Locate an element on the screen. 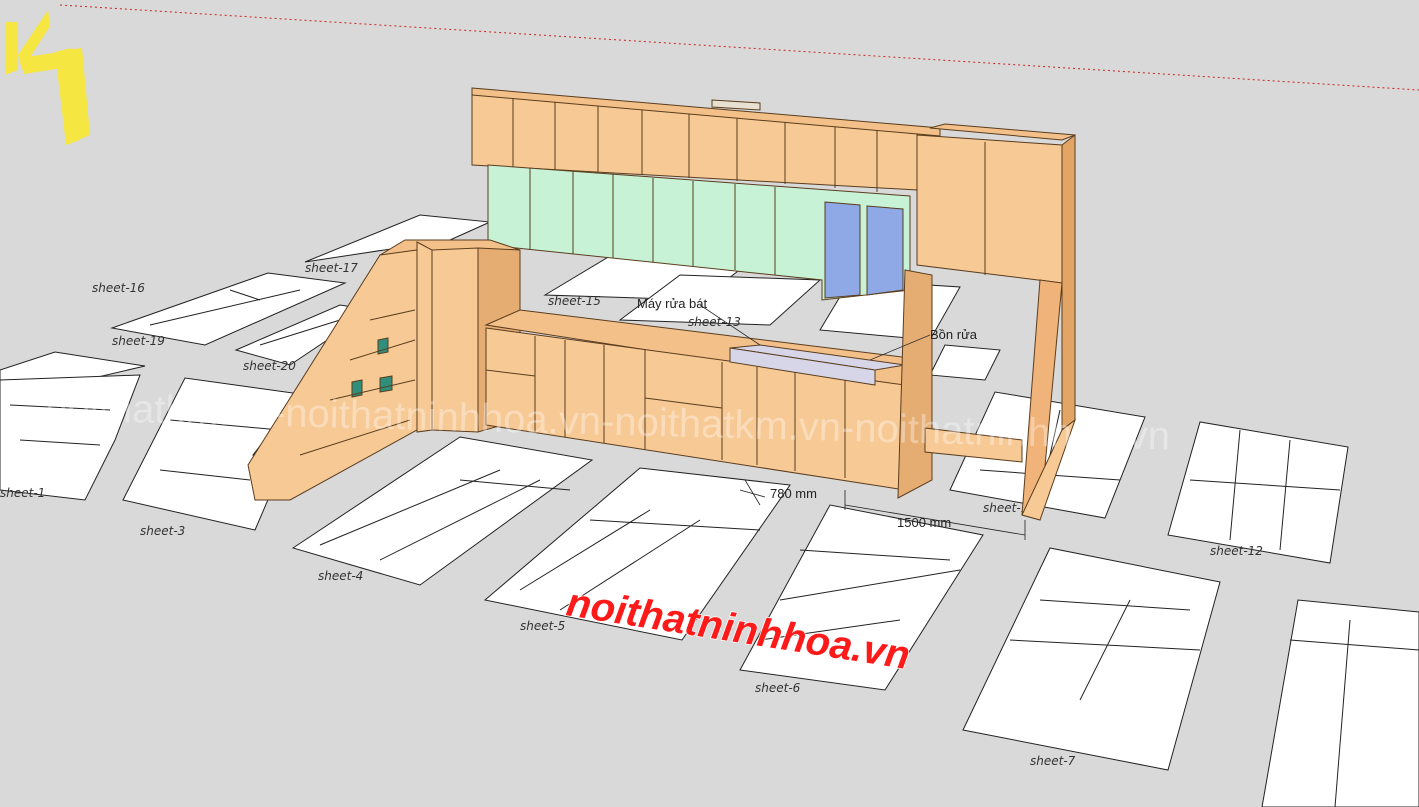 This screenshot has width=1419, height=807. sheet-label: sheet-15 is located at coordinates (574, 301).